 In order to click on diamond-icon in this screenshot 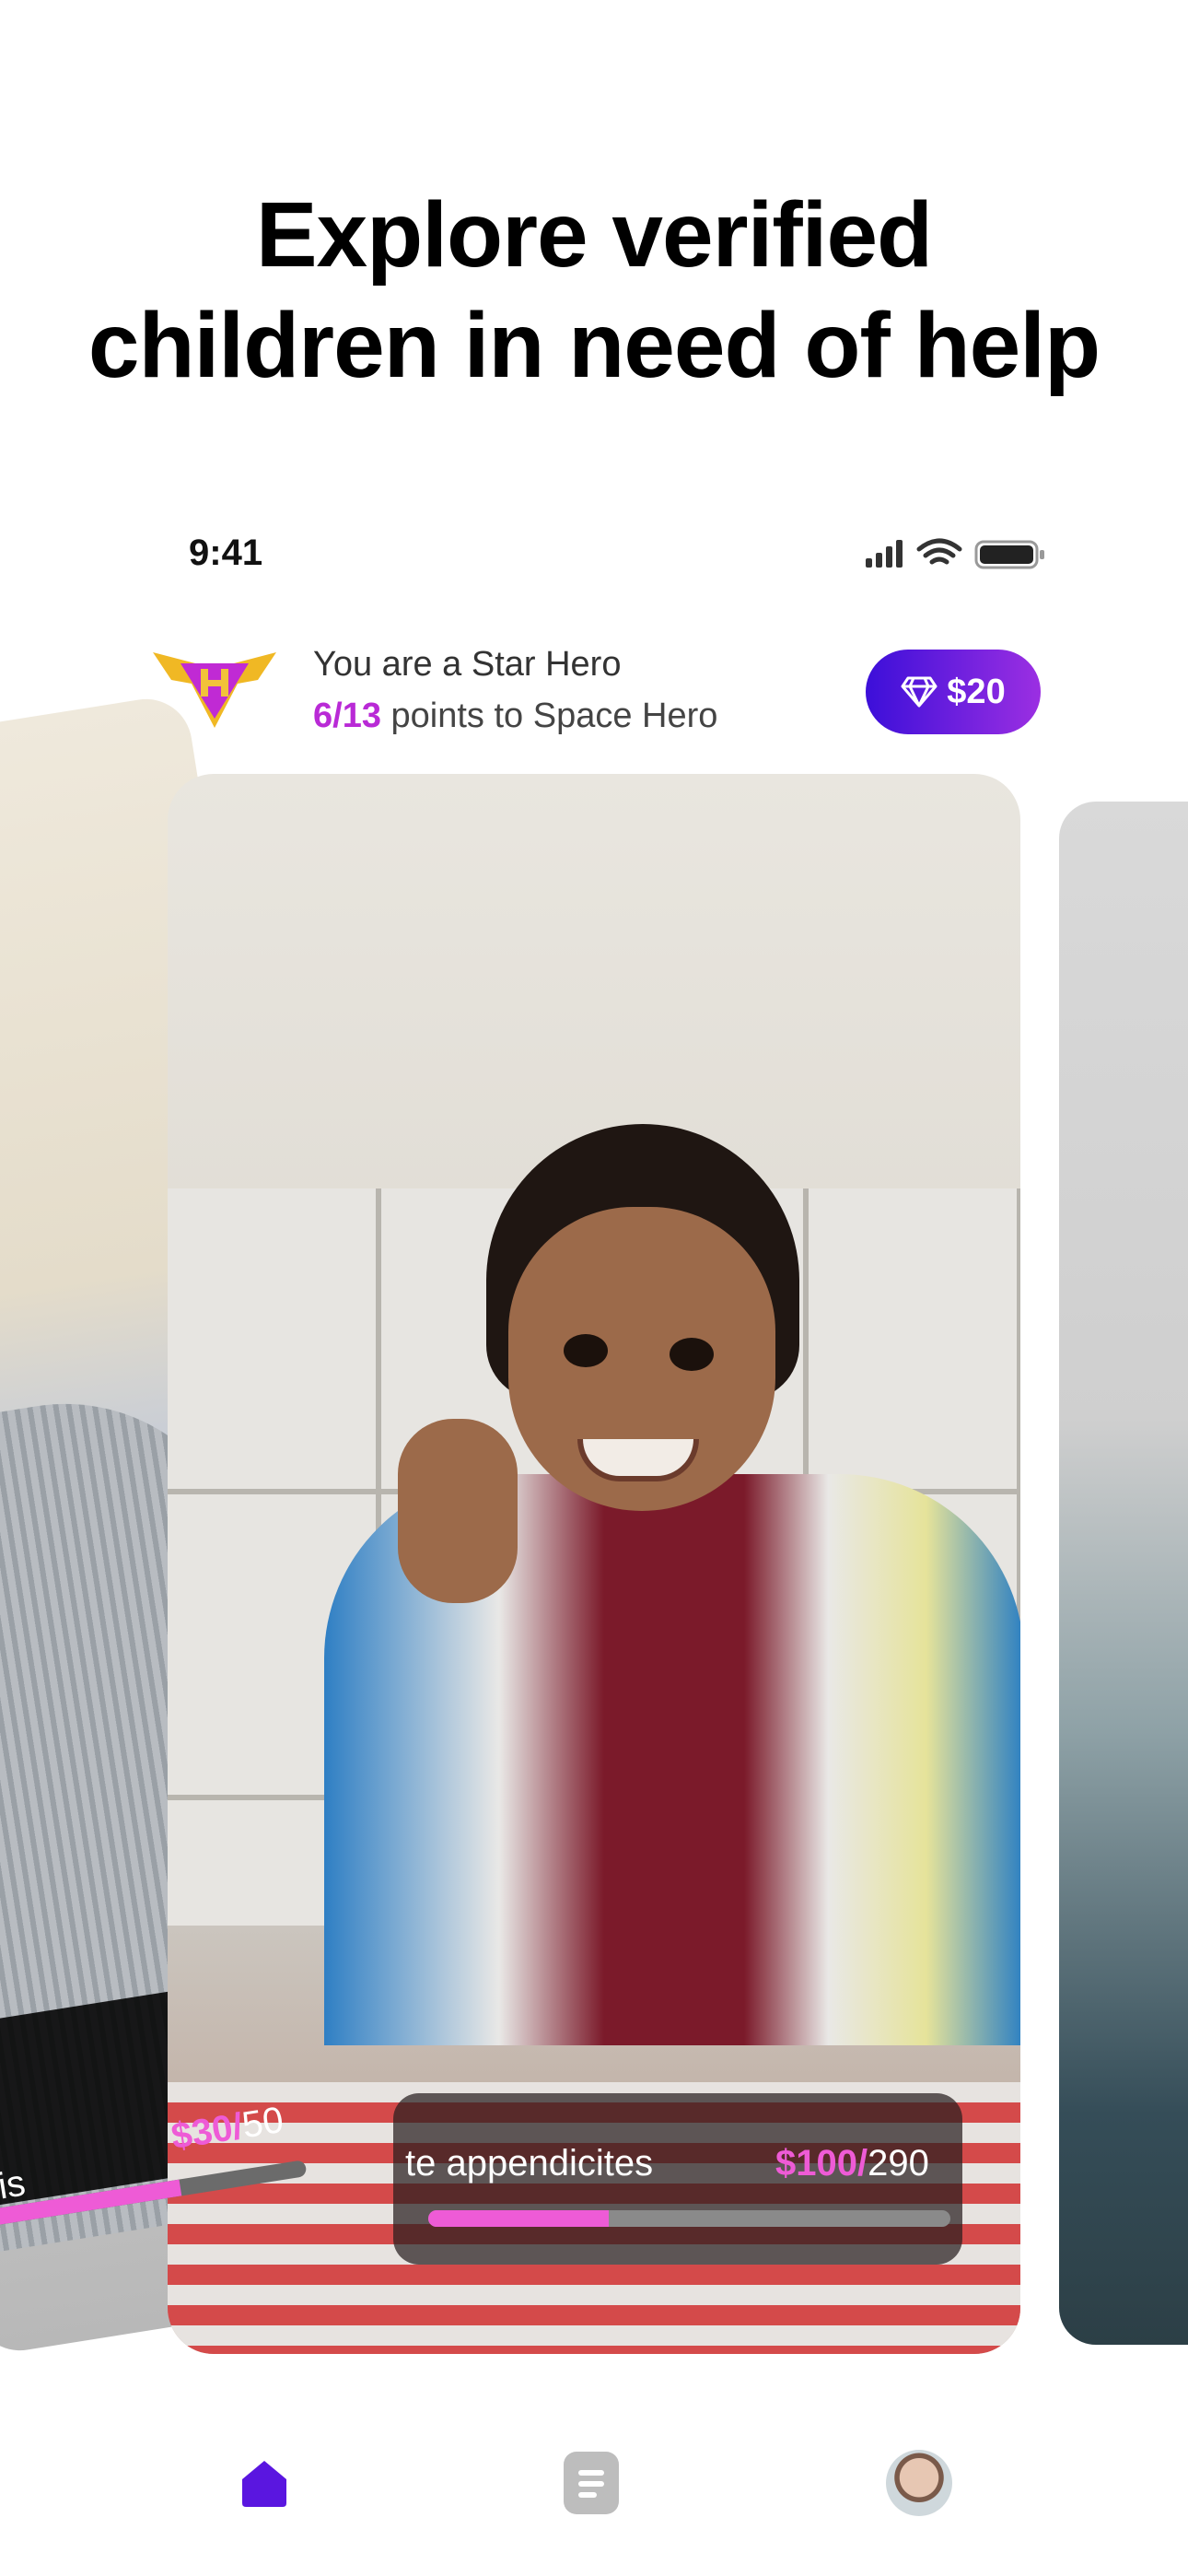, I will do `click(920, 692)`.